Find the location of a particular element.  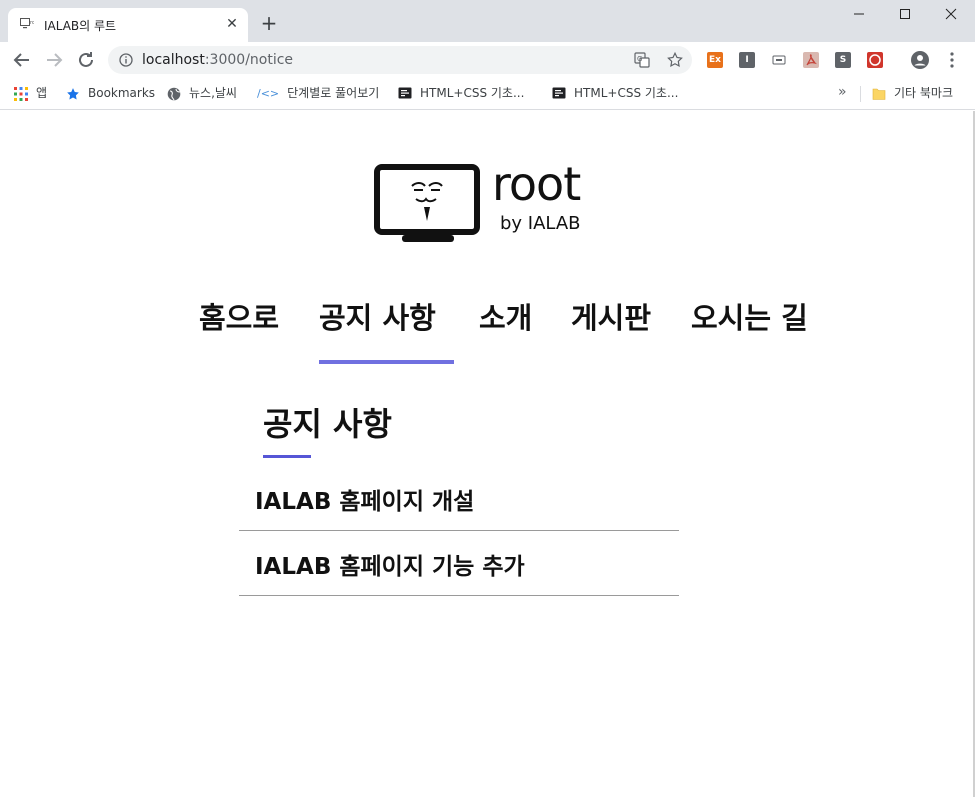

nav-directions: 오시는 길 is located at coordinates (749, 316).